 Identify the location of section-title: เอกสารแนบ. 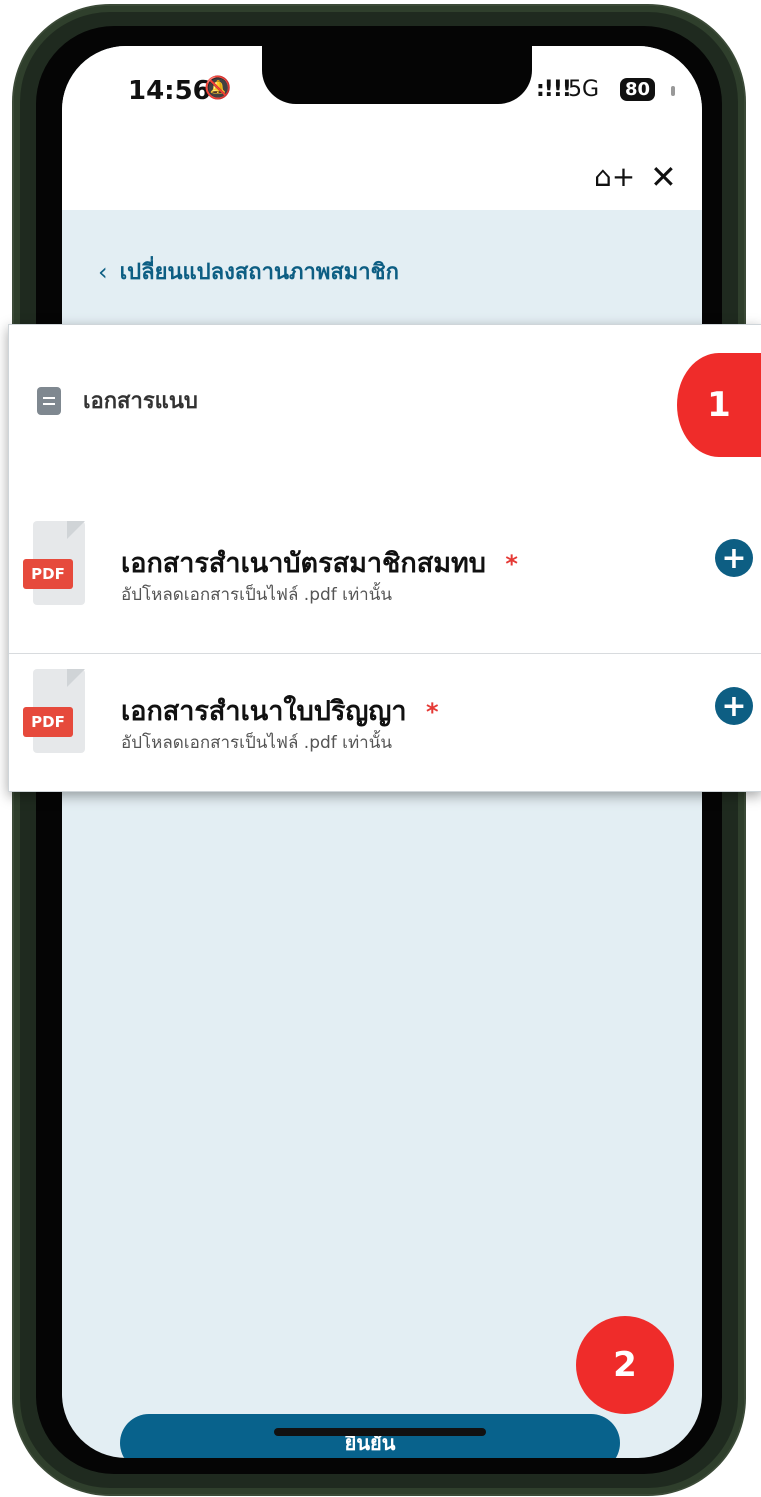
(140, 401).